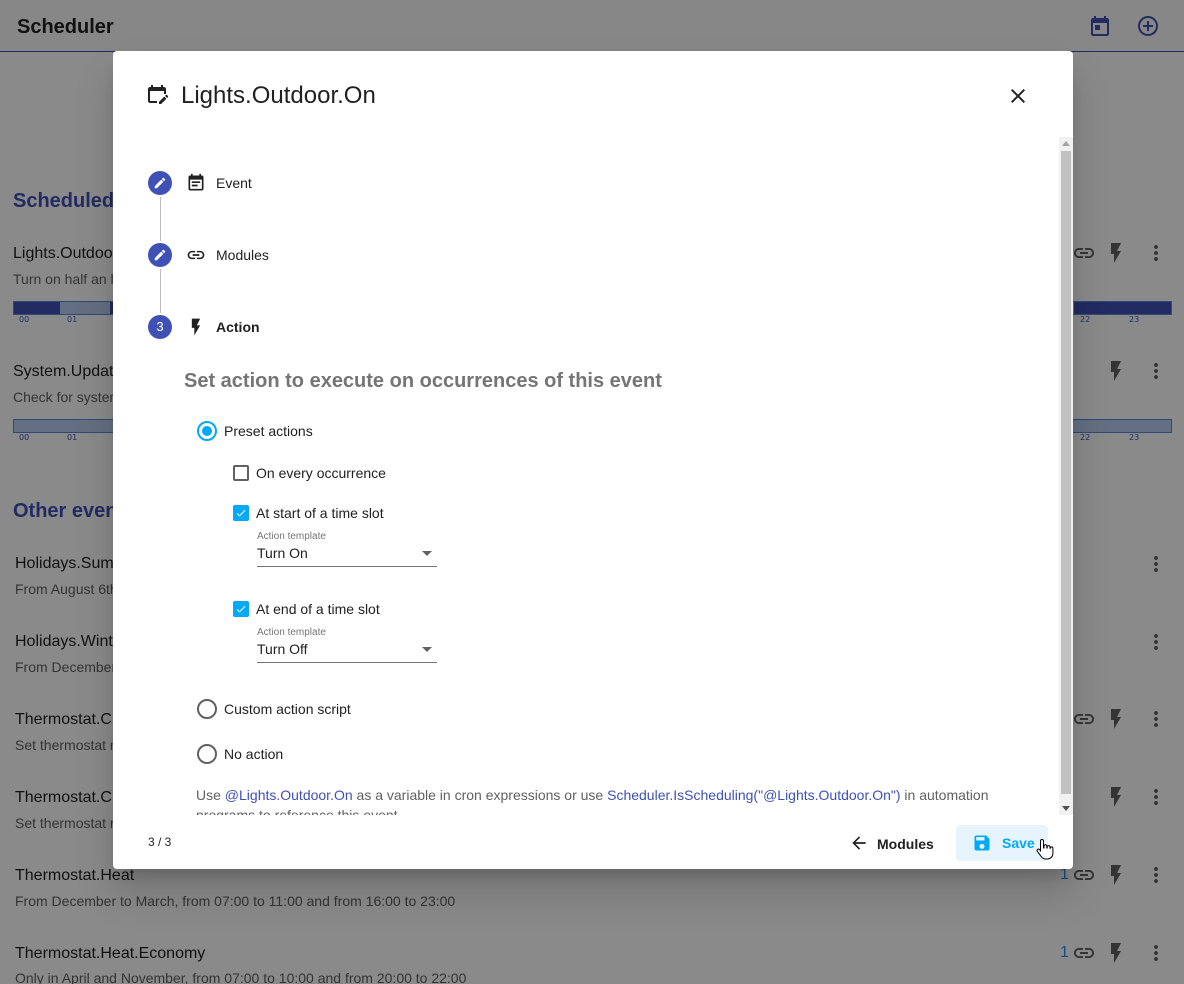 This screenshot has height=984, width=1184. I want to click on select-value: Turn Off, so click(282, 649).